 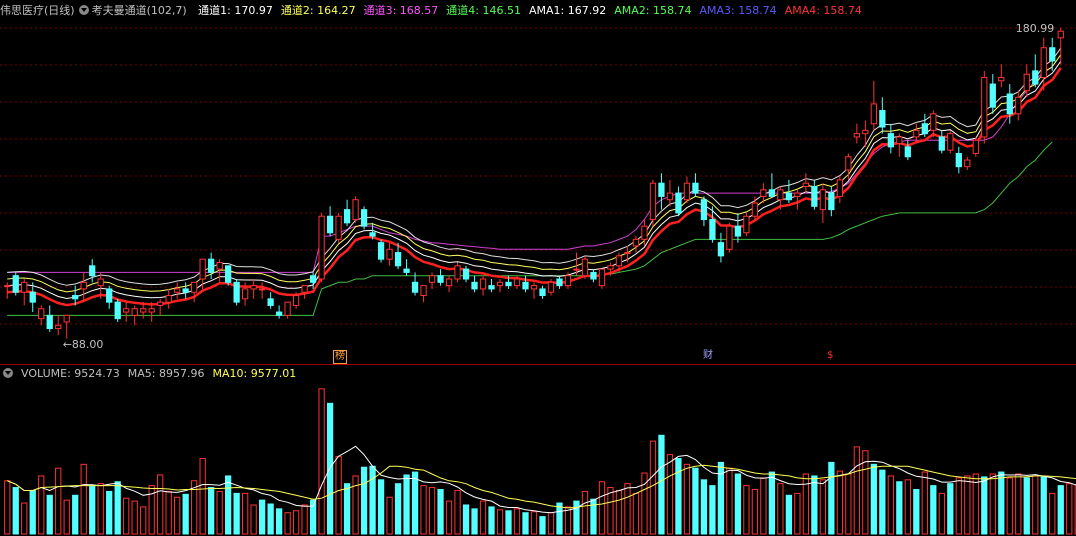 What do you see at coordinates (340, 357) in the screenshot?
I see `marker-bang: 榜` at bounding box center [340, 357].